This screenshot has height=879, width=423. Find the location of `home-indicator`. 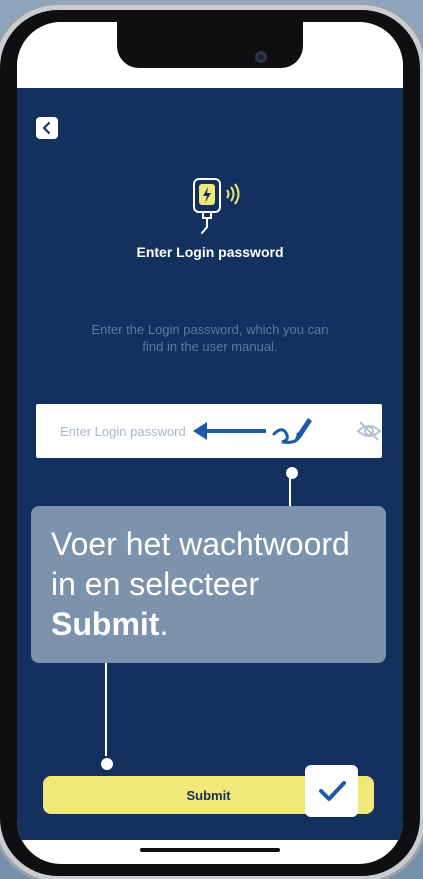

home-indicator is located at coordinates (210, 850).